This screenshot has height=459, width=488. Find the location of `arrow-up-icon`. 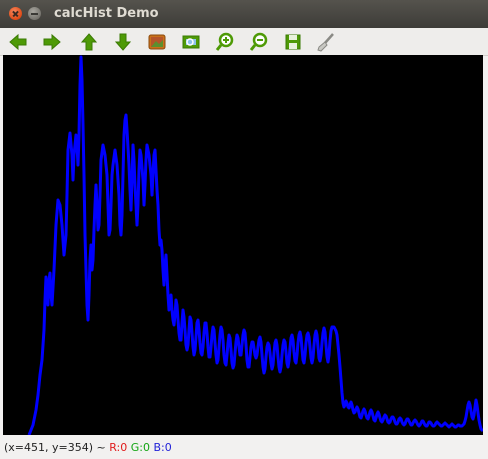

arrow-up-icon is located at coordinates (89, 42).